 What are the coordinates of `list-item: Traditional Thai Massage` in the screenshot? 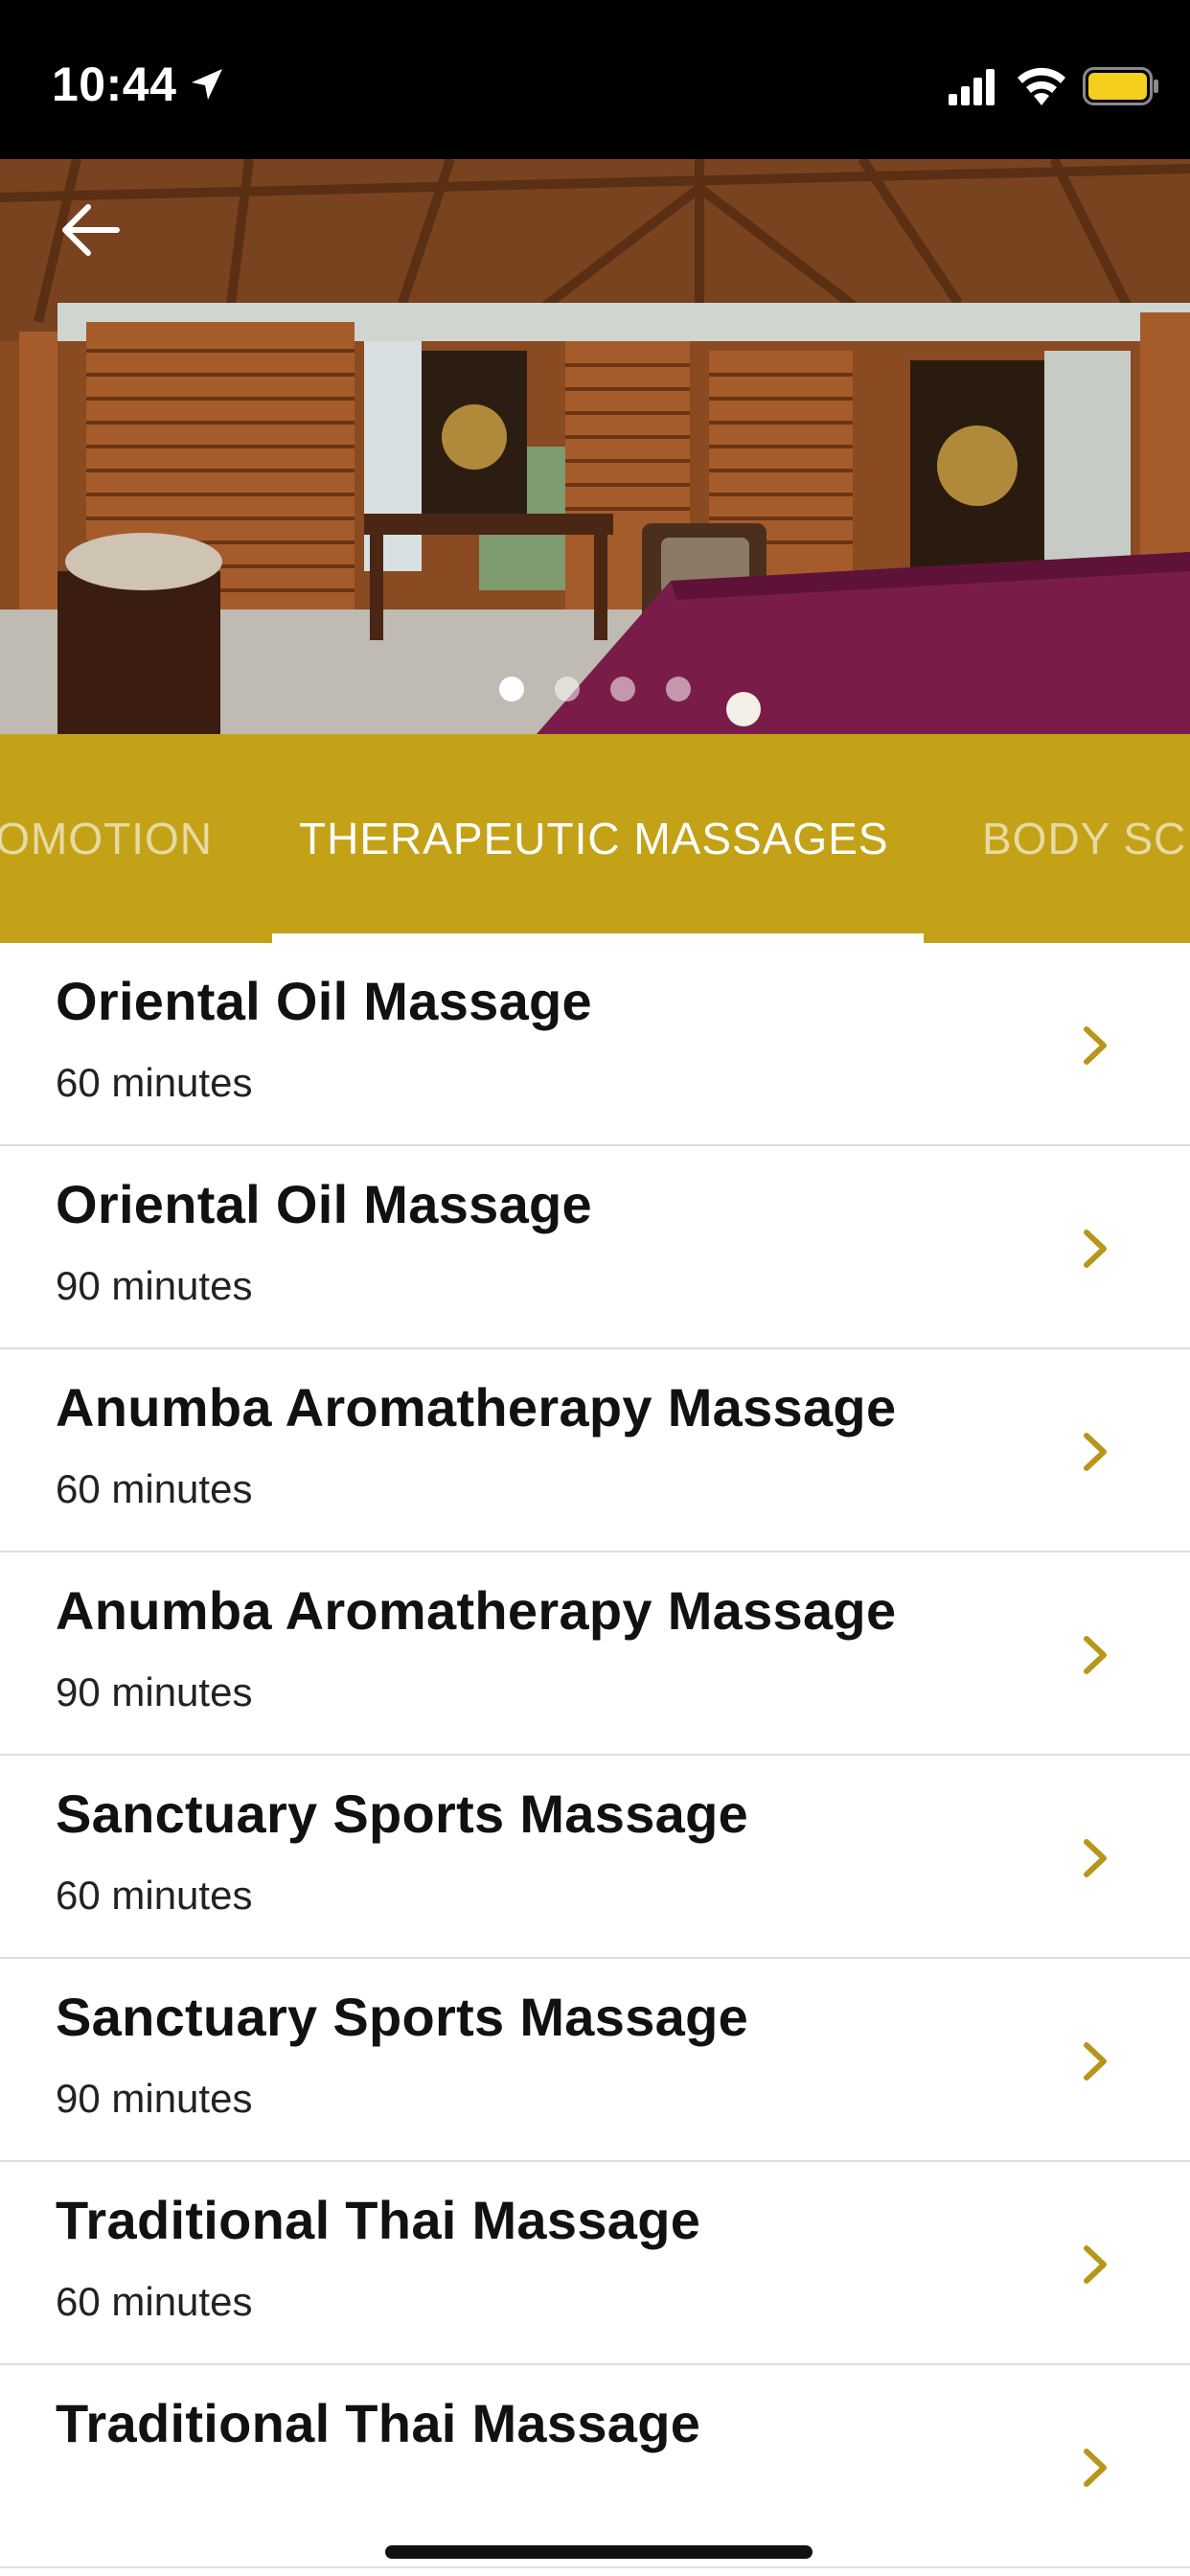 It's located at (595, 2466).